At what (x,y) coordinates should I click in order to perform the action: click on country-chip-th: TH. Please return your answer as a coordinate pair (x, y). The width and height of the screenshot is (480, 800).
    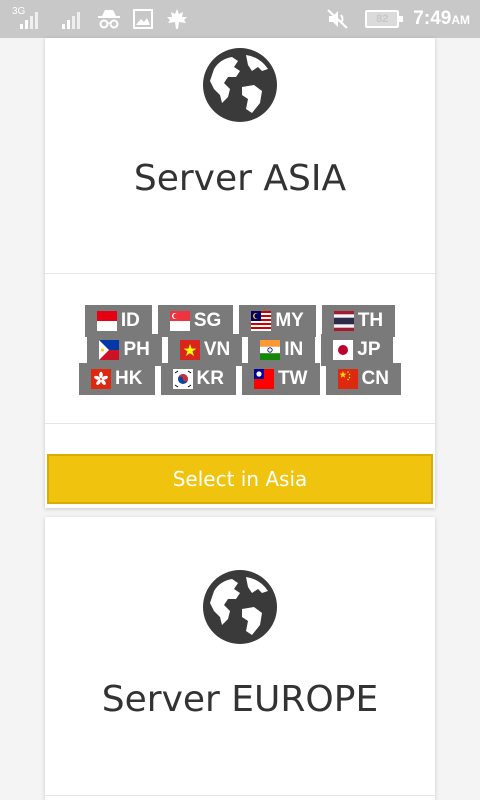
    Looking at the image, I should click on (358, 320).